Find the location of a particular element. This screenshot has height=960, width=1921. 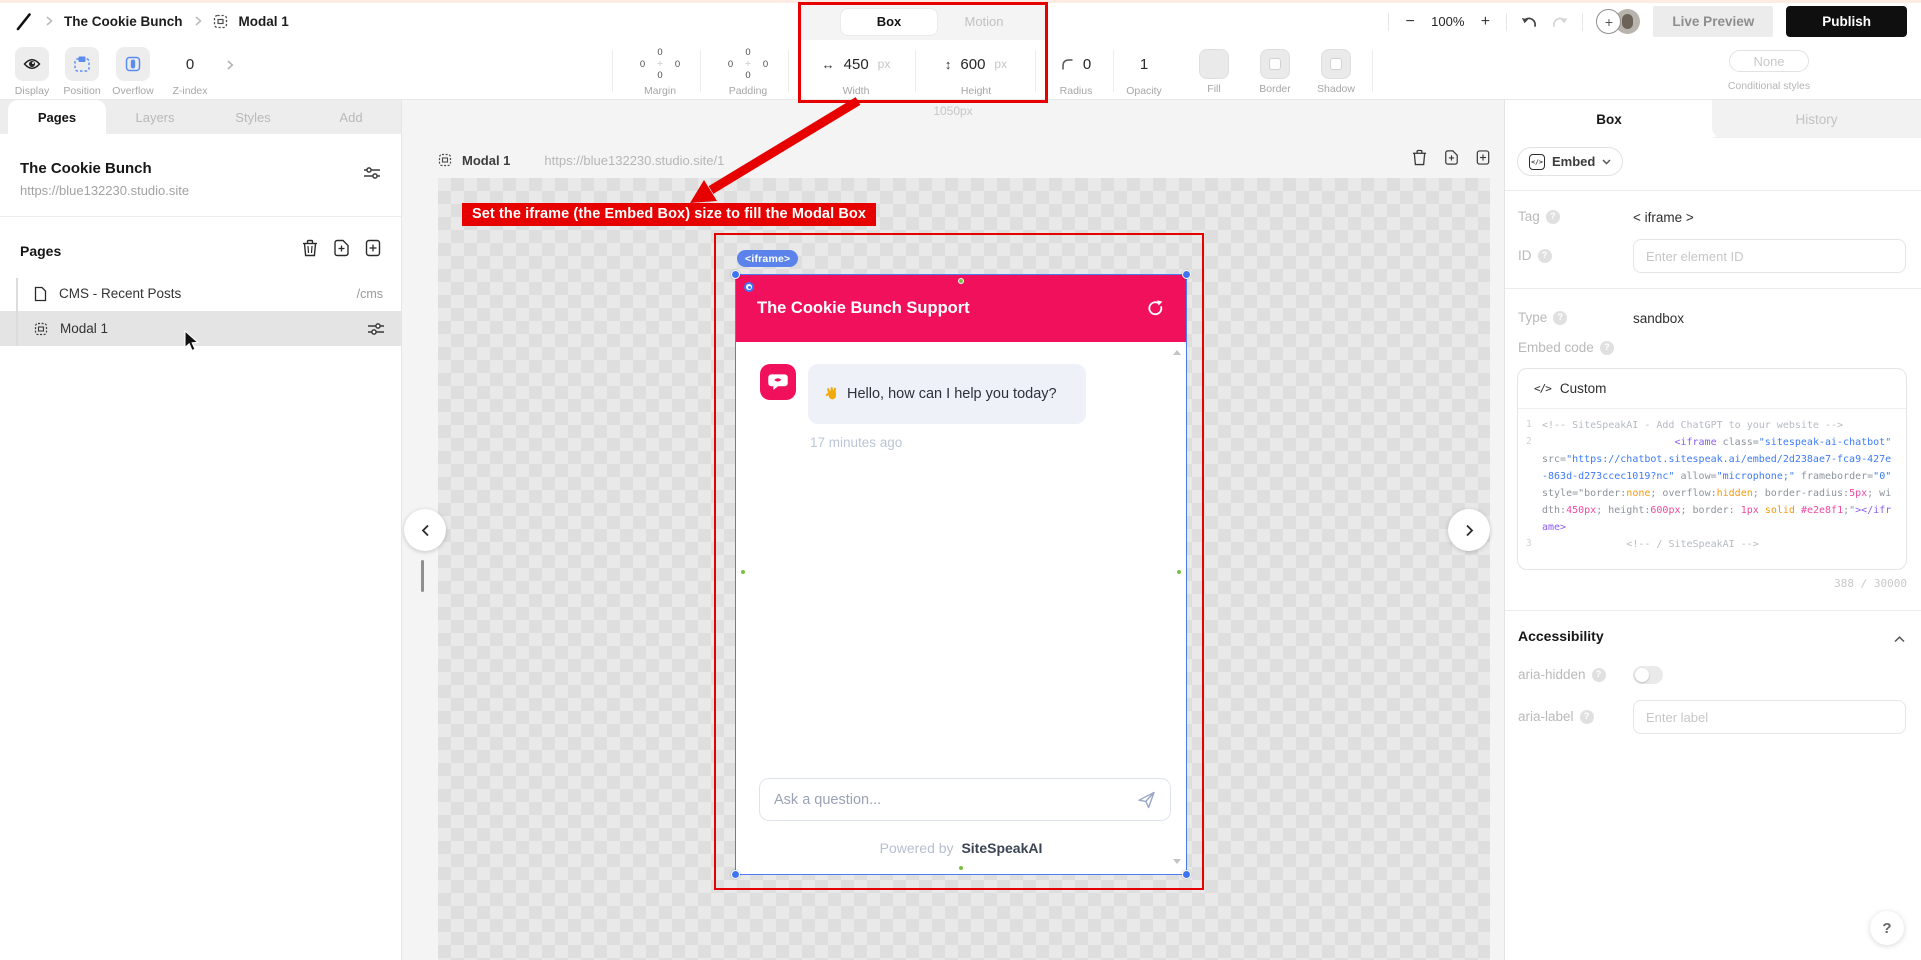

conditional-styles-button: None is located at coordinates (1769, 61).